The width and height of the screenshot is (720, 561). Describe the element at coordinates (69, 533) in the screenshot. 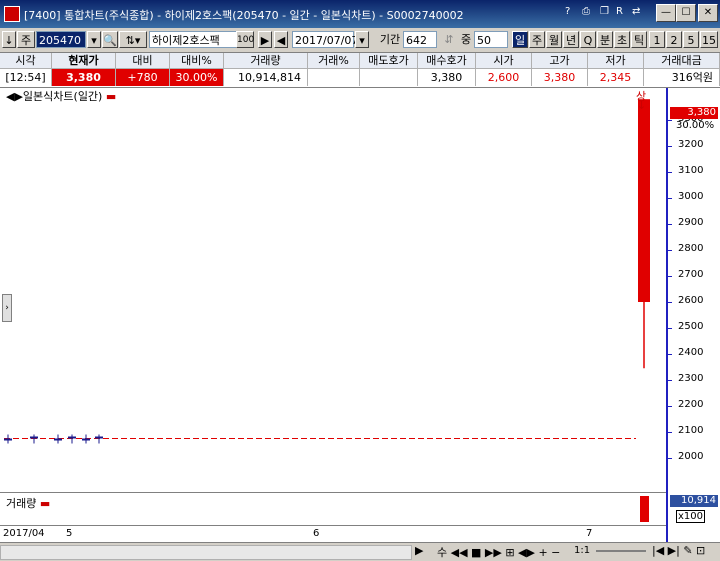

I see `x-label-may: 5` at that location.